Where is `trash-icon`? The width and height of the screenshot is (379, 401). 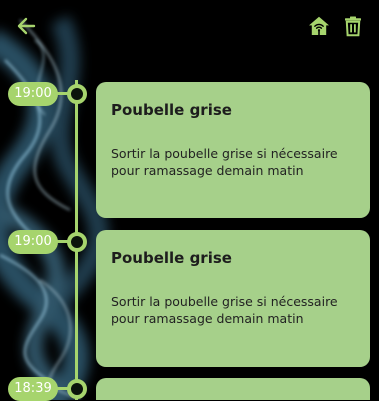
trash-icon is located at coordinates (353, 26).